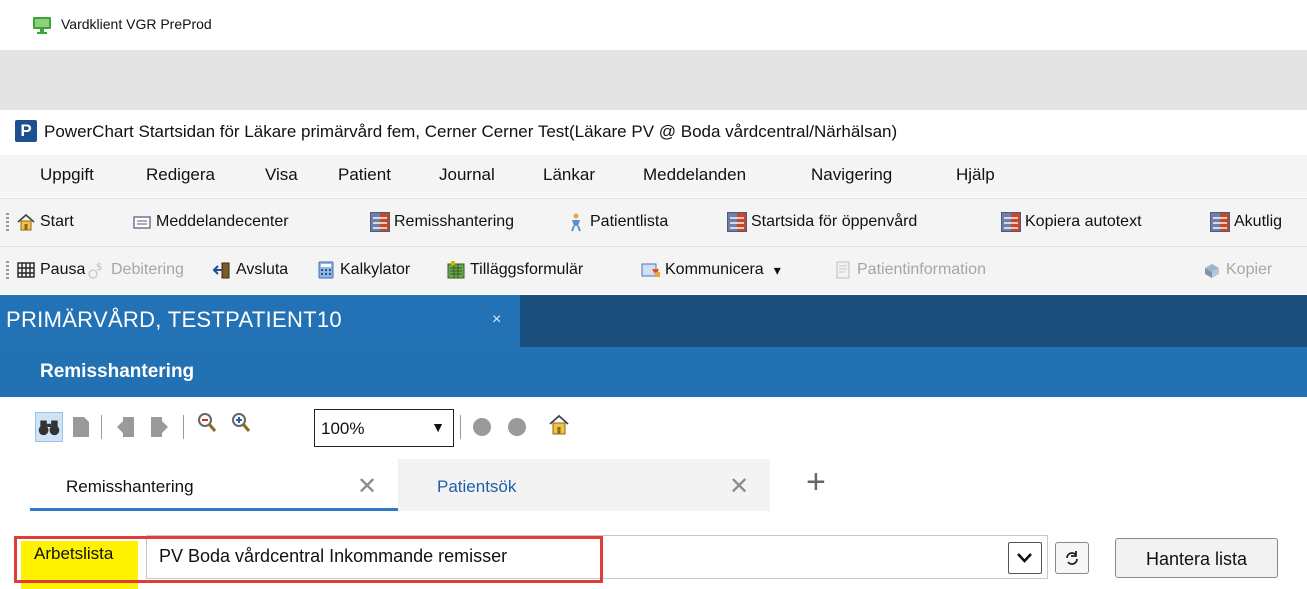  Describe the element at coordinates (63, 269) in the screenshot. I see `toolbar-pausa-label: Pausa` at that location.